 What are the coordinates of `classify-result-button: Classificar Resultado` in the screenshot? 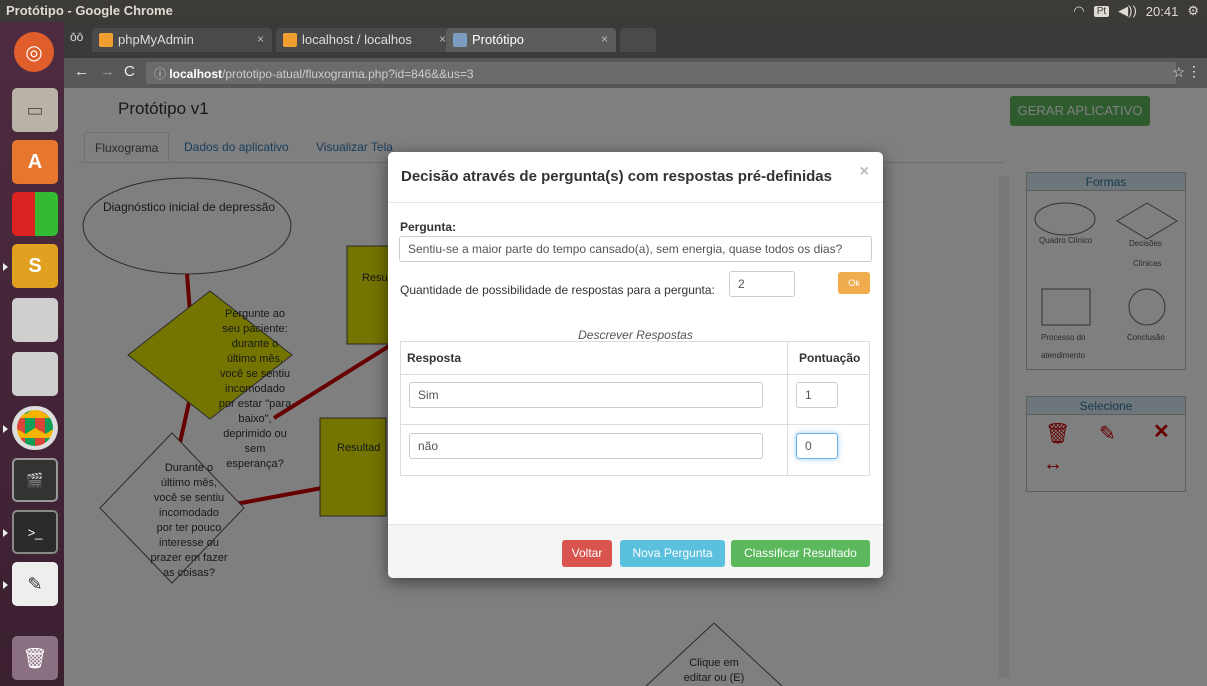 It's located at (800, 553).